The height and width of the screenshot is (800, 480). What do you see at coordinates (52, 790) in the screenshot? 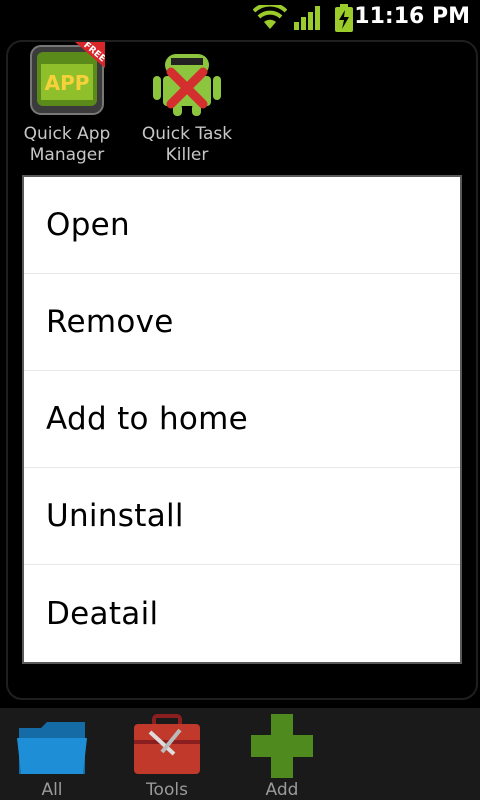
I see `tab-label: All` at bounding box center [52, 790].